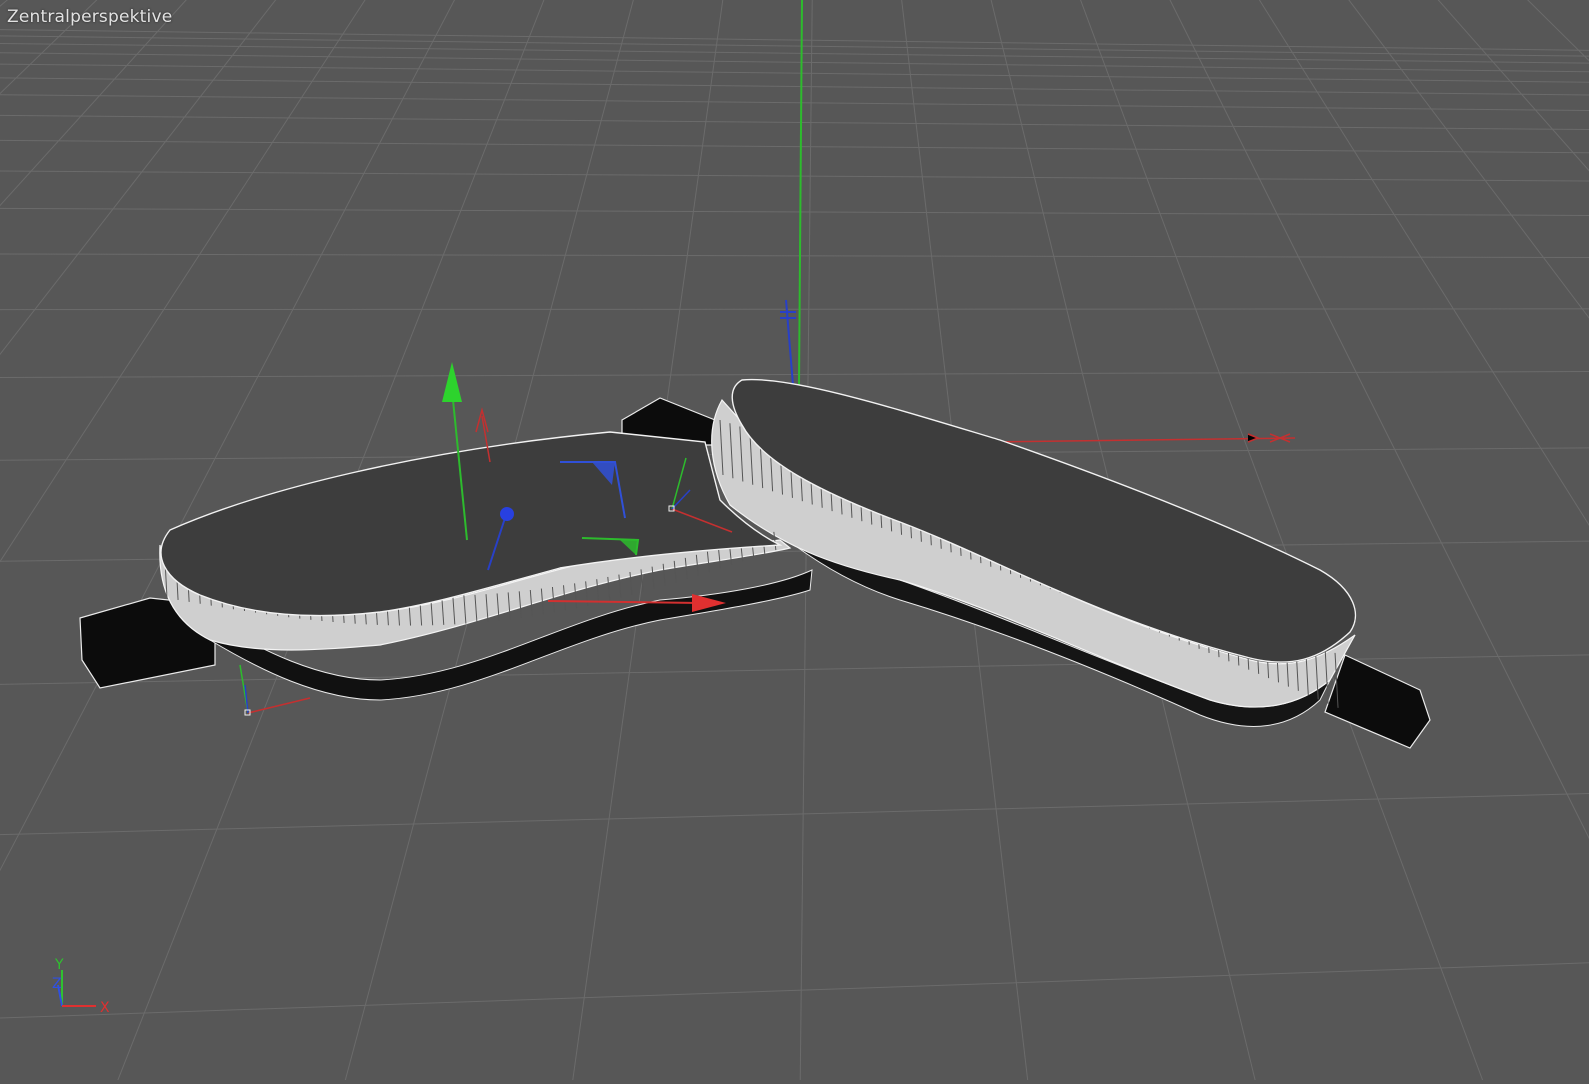 This screenshot has width=1589, height=1084. What do you see at coordinates (89, 17) in the screenshot?
I see `viewport-title: Zentralperspektive` at bounding box center [89, 17].